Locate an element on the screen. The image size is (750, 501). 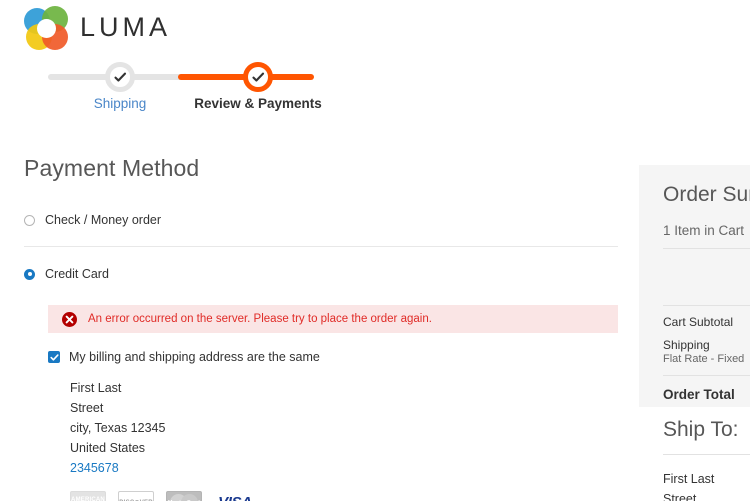
luma-flower-icon is located at coordinates (46, 28).